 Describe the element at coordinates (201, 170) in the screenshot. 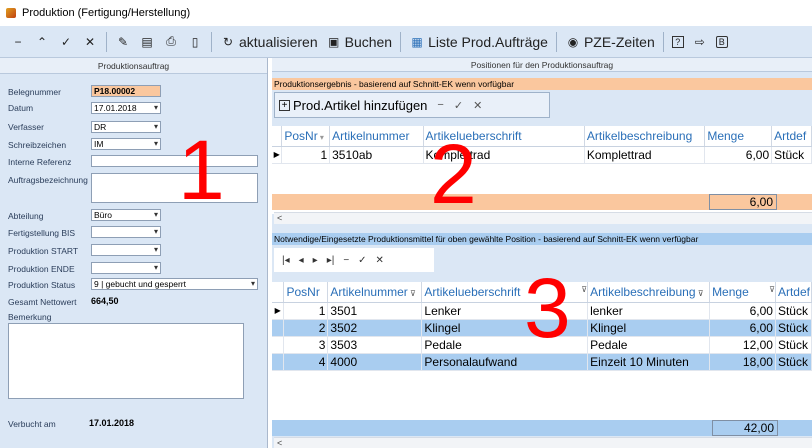

I see `callout-number: 1` at that location.